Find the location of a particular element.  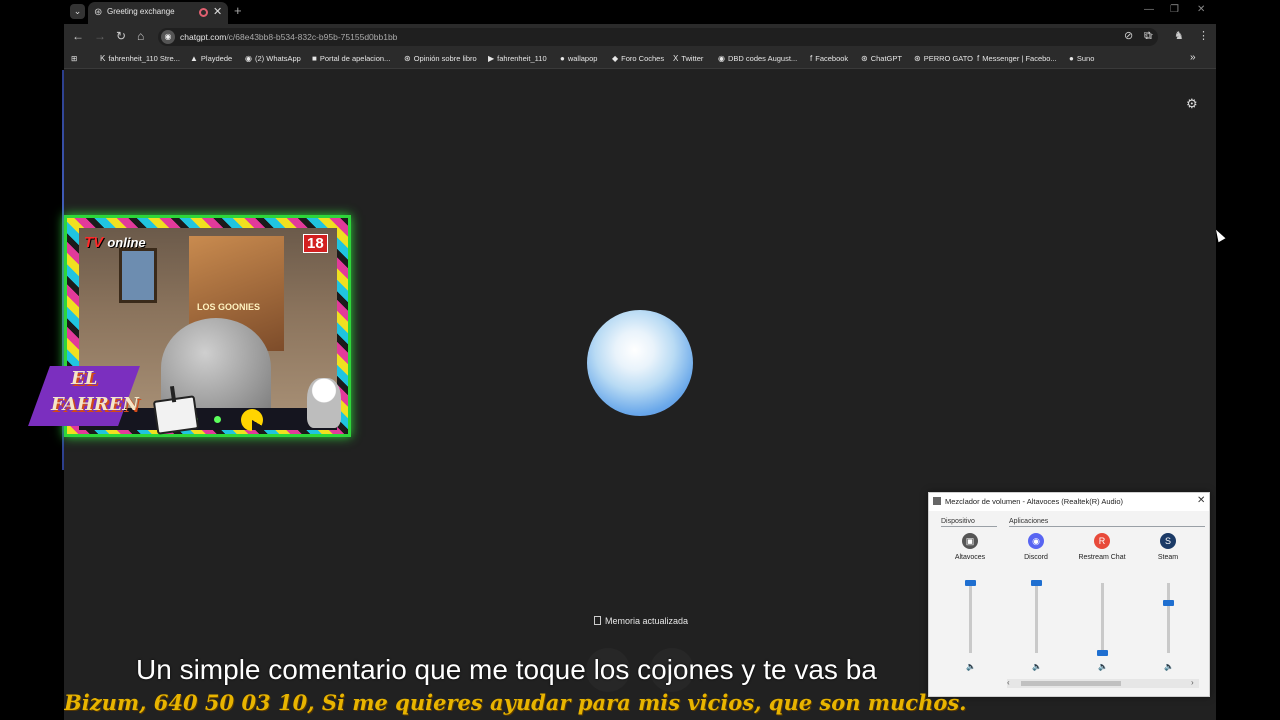

minimize-button: — is located at coordinates (1149, 9).